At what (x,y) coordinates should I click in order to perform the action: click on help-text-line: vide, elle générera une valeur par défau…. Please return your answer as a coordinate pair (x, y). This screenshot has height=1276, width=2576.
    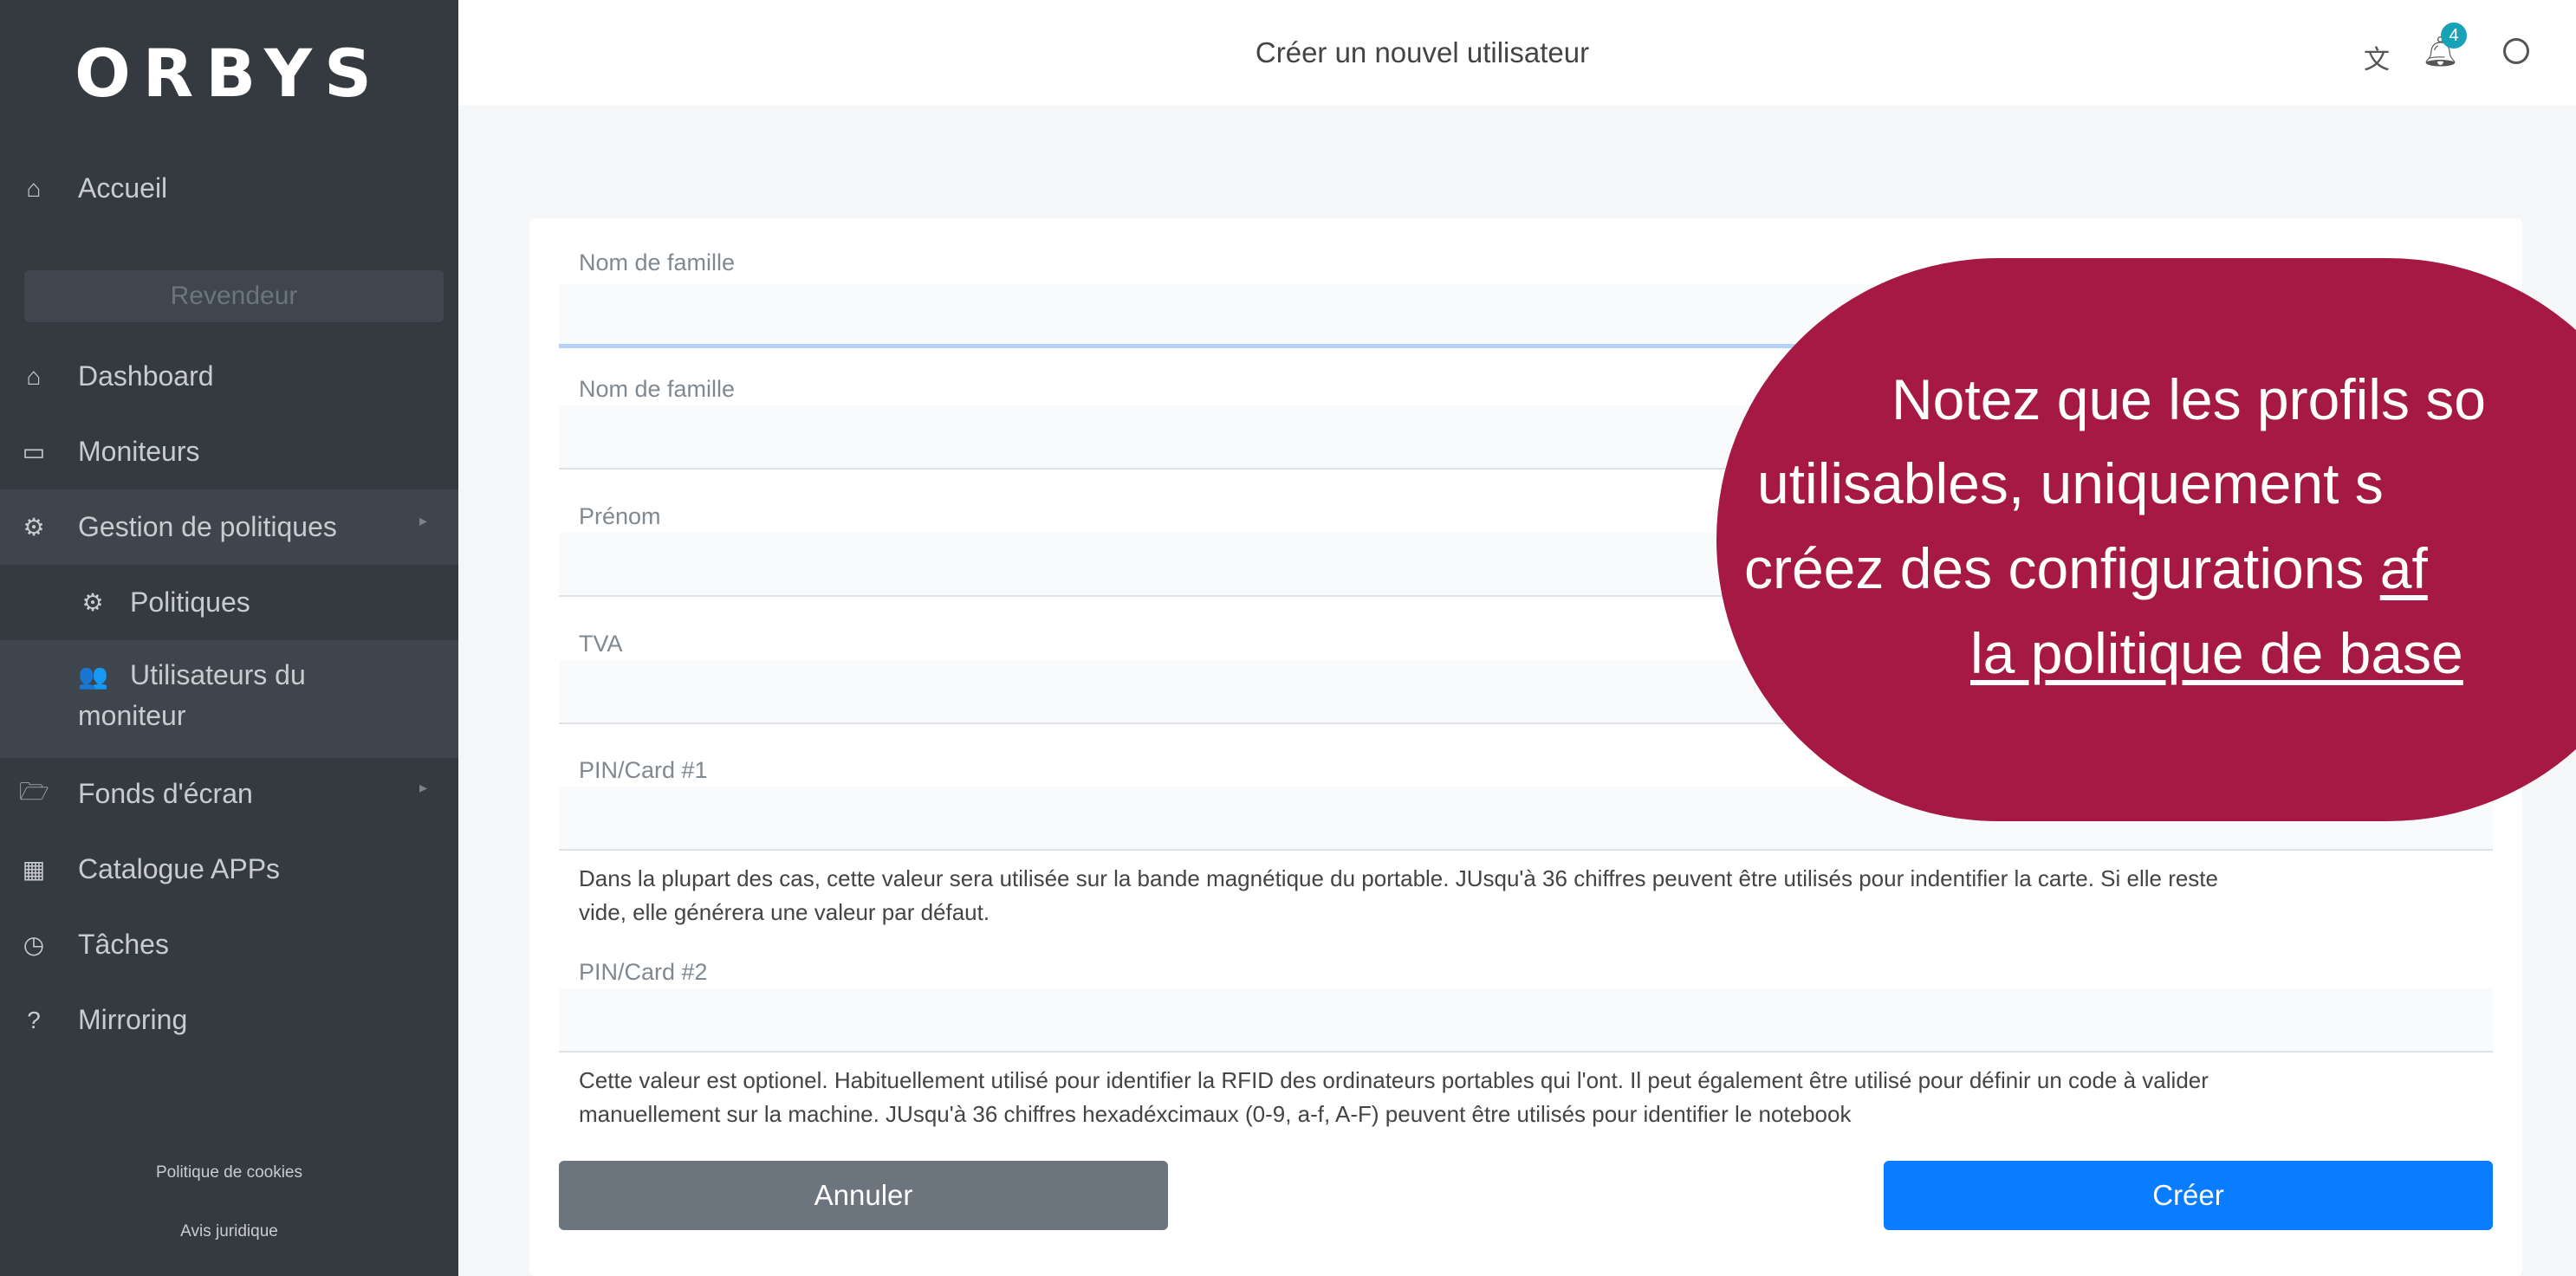
    Looking at the image, I should click on (784, 912).